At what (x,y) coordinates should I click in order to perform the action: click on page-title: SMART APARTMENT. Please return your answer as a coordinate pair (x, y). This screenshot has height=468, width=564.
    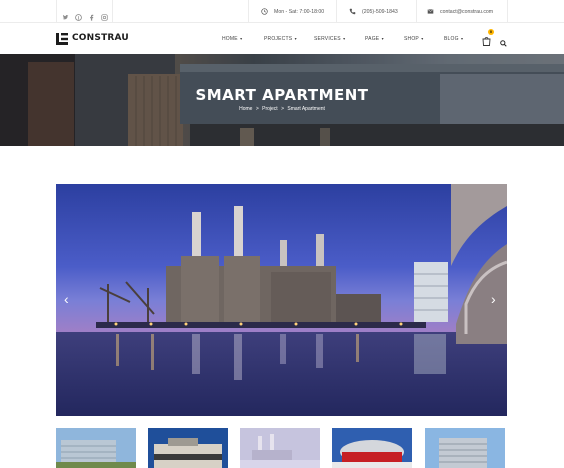
    Looking at the image, I should click on (282, 95).